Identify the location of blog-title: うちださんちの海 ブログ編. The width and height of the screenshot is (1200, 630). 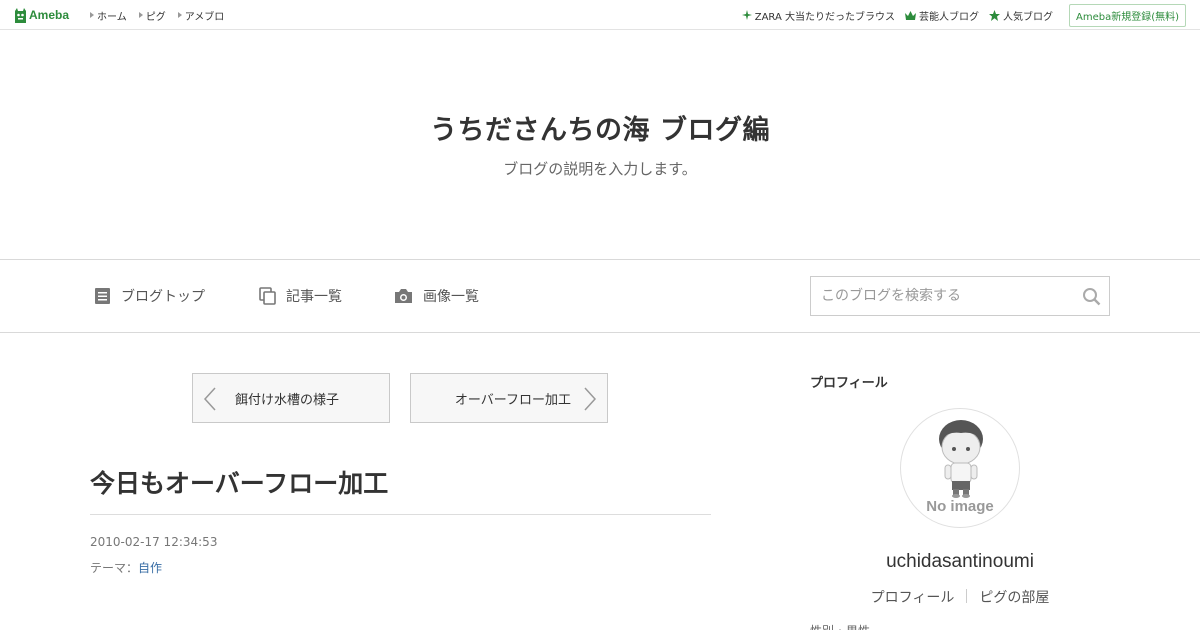
(600, 127).